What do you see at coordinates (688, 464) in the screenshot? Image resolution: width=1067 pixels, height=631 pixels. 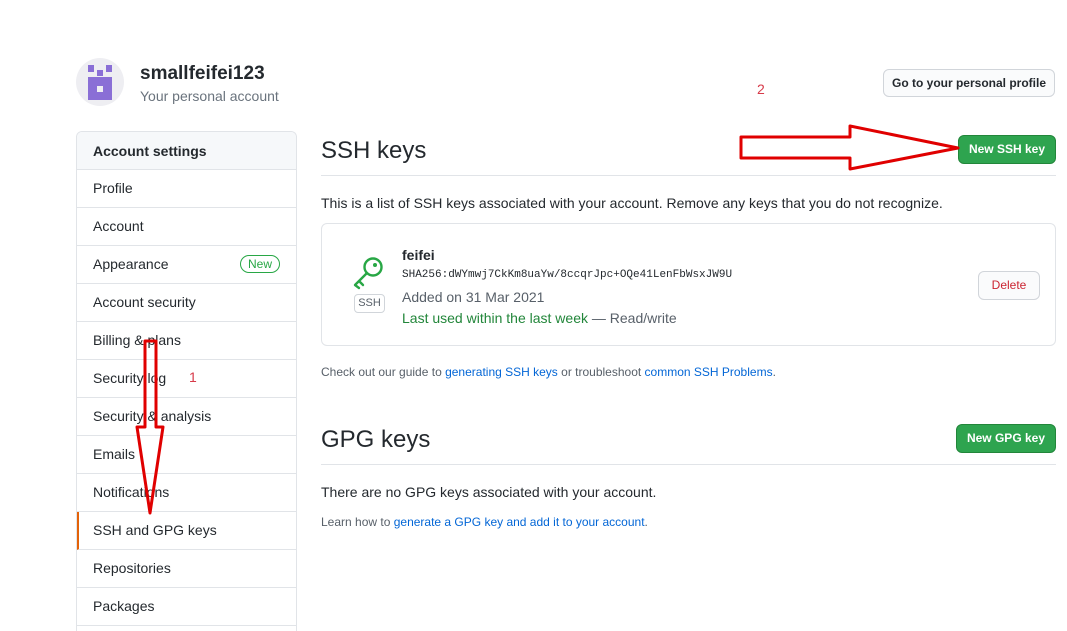 I see `gpg-divider` at bounding box center [688, 464].